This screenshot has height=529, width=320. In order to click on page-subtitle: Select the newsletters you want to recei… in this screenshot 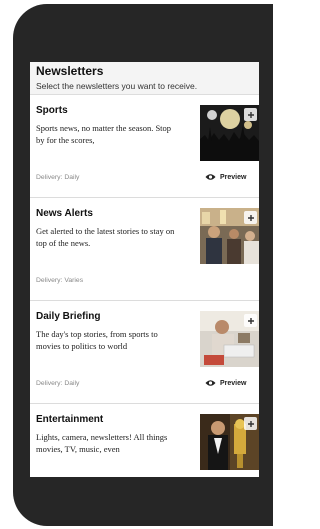, I will do `click(117, 86)`.